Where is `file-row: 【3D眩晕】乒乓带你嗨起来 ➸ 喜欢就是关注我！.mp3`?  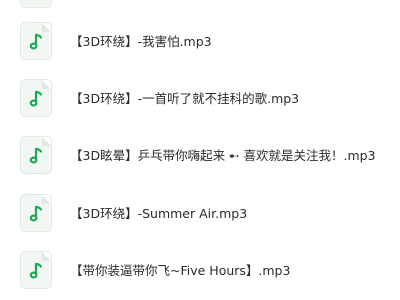 file-row: 【3D眩晕】乒乓带你嗨起来 ➸ 喜欢就是关注我！.mp3 is located at coordinates (200, 156).